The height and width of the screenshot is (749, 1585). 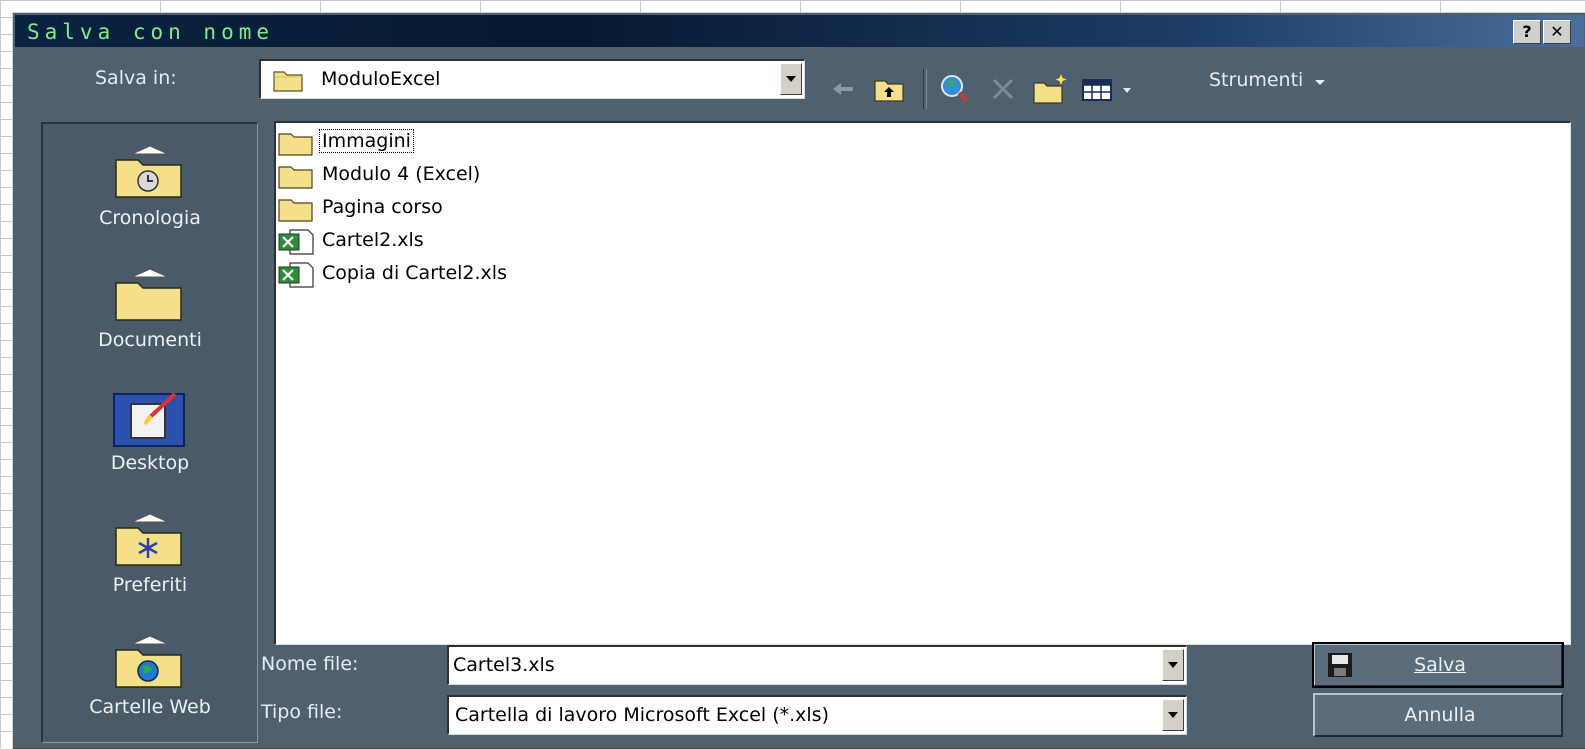 What do you see at coordinates (382, 207) in the screenshot?
I see `file-name: Pagina corso` at bounding box center [382, 207].